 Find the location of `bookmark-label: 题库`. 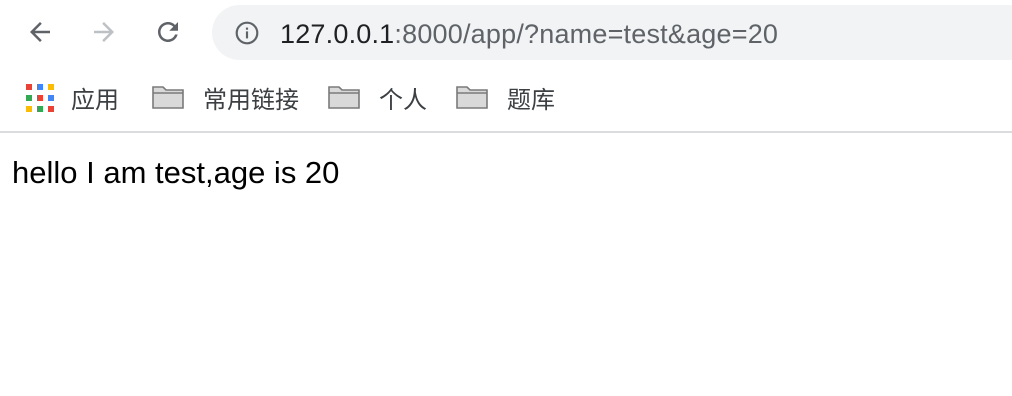

bookmark-label: 题库 is located at coordinates (531, 100).